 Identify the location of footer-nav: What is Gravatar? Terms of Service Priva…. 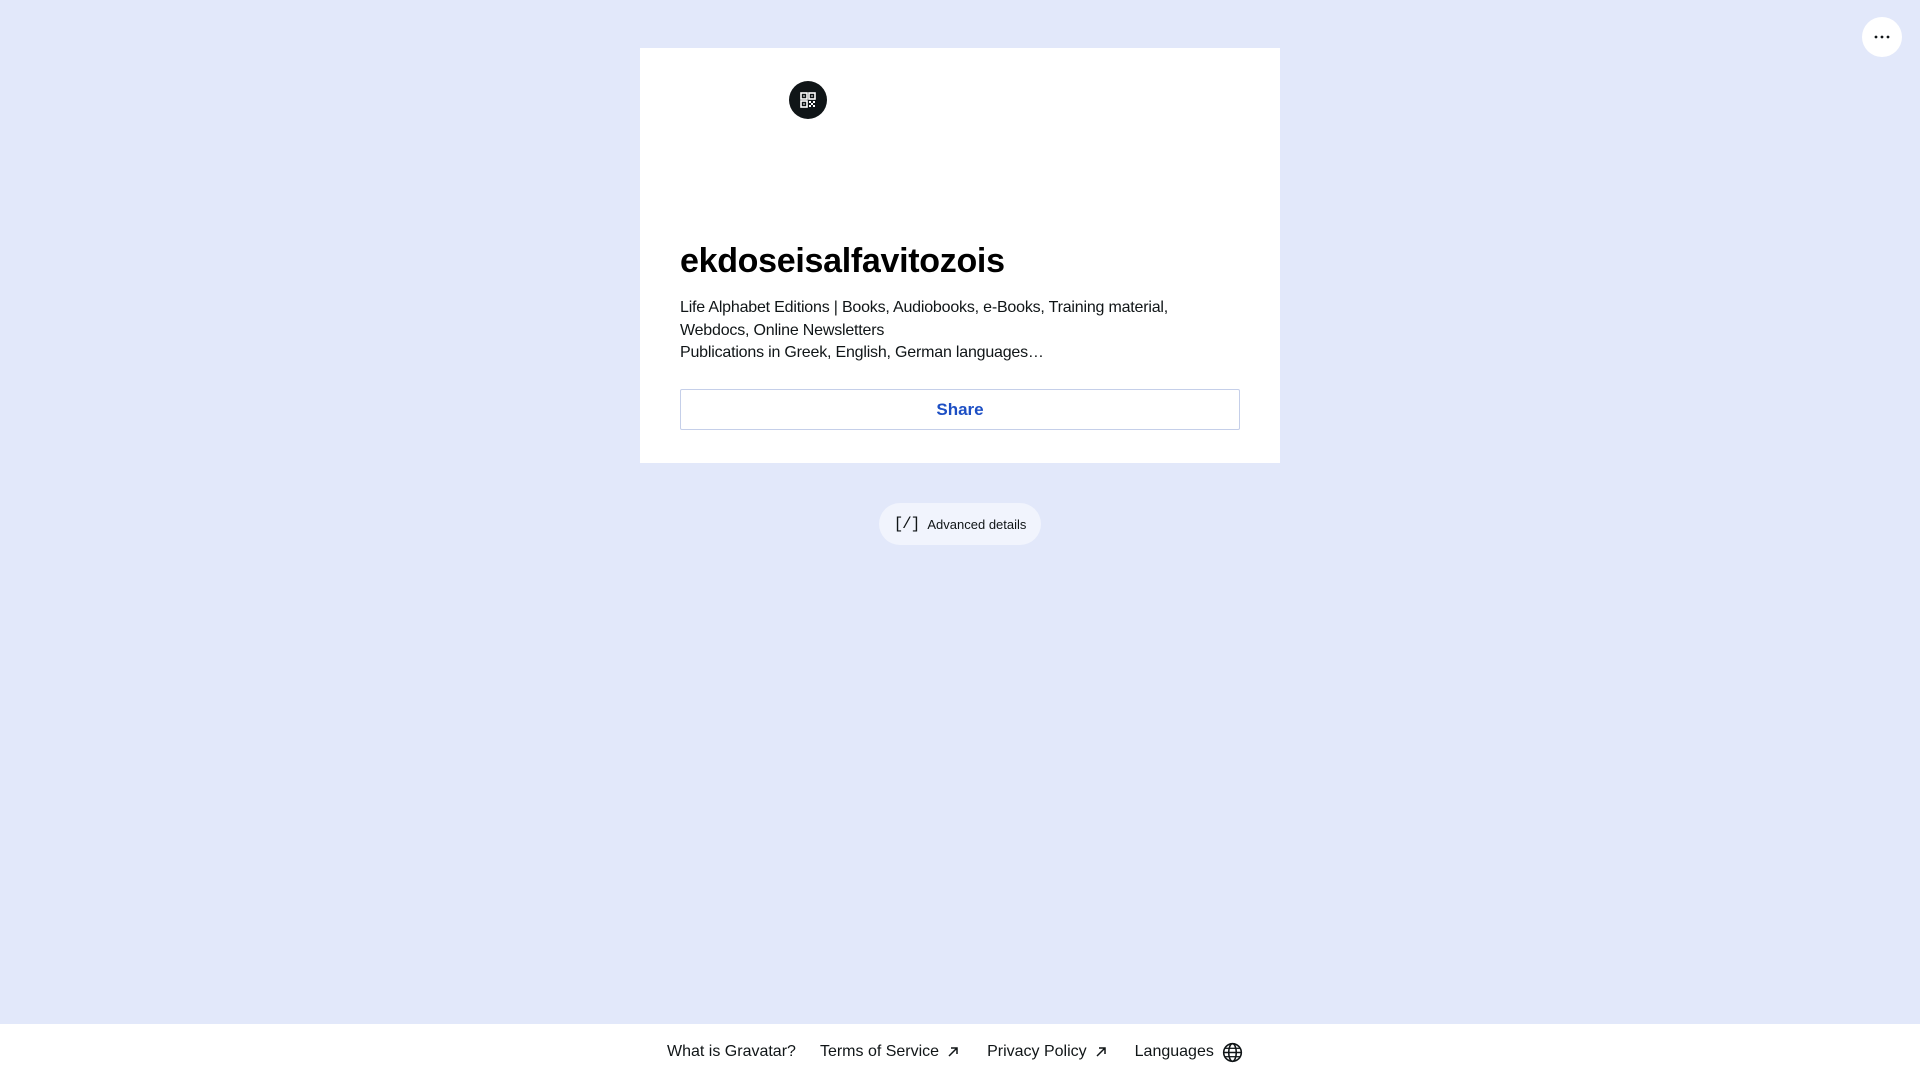
(955, 1052).